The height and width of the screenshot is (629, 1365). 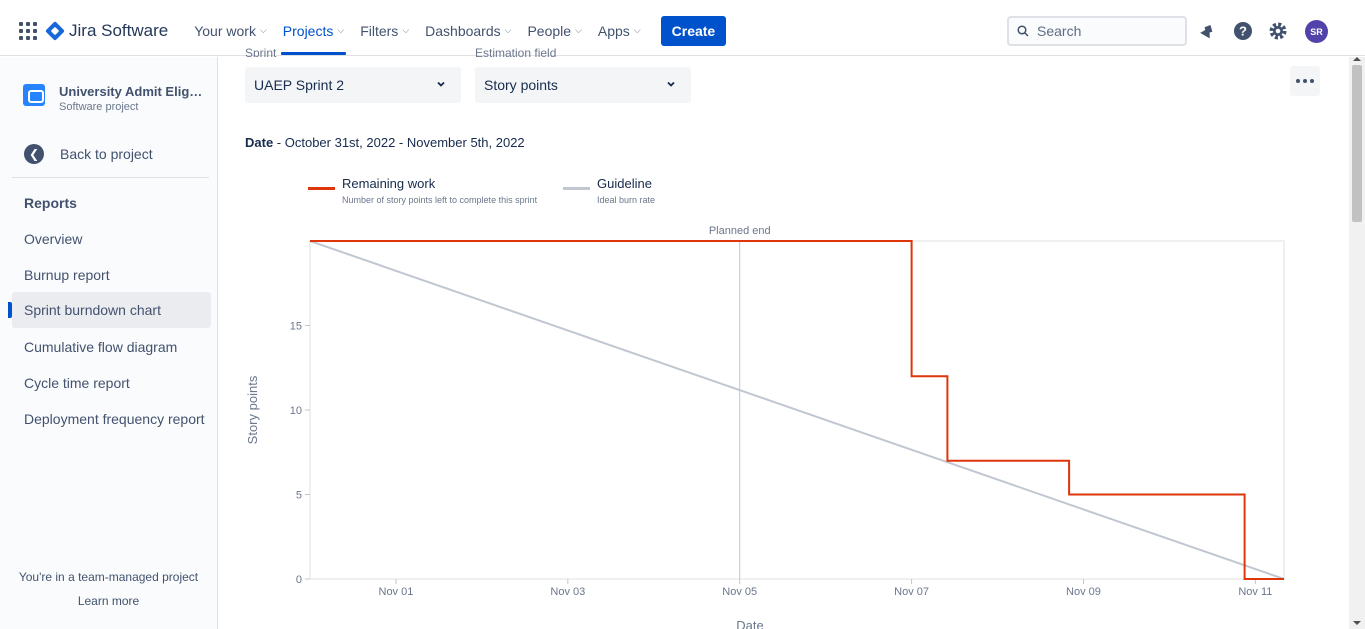 I want to click on legend-guideline: Guideline Ideal burn rate, so click(x=609, y=190).